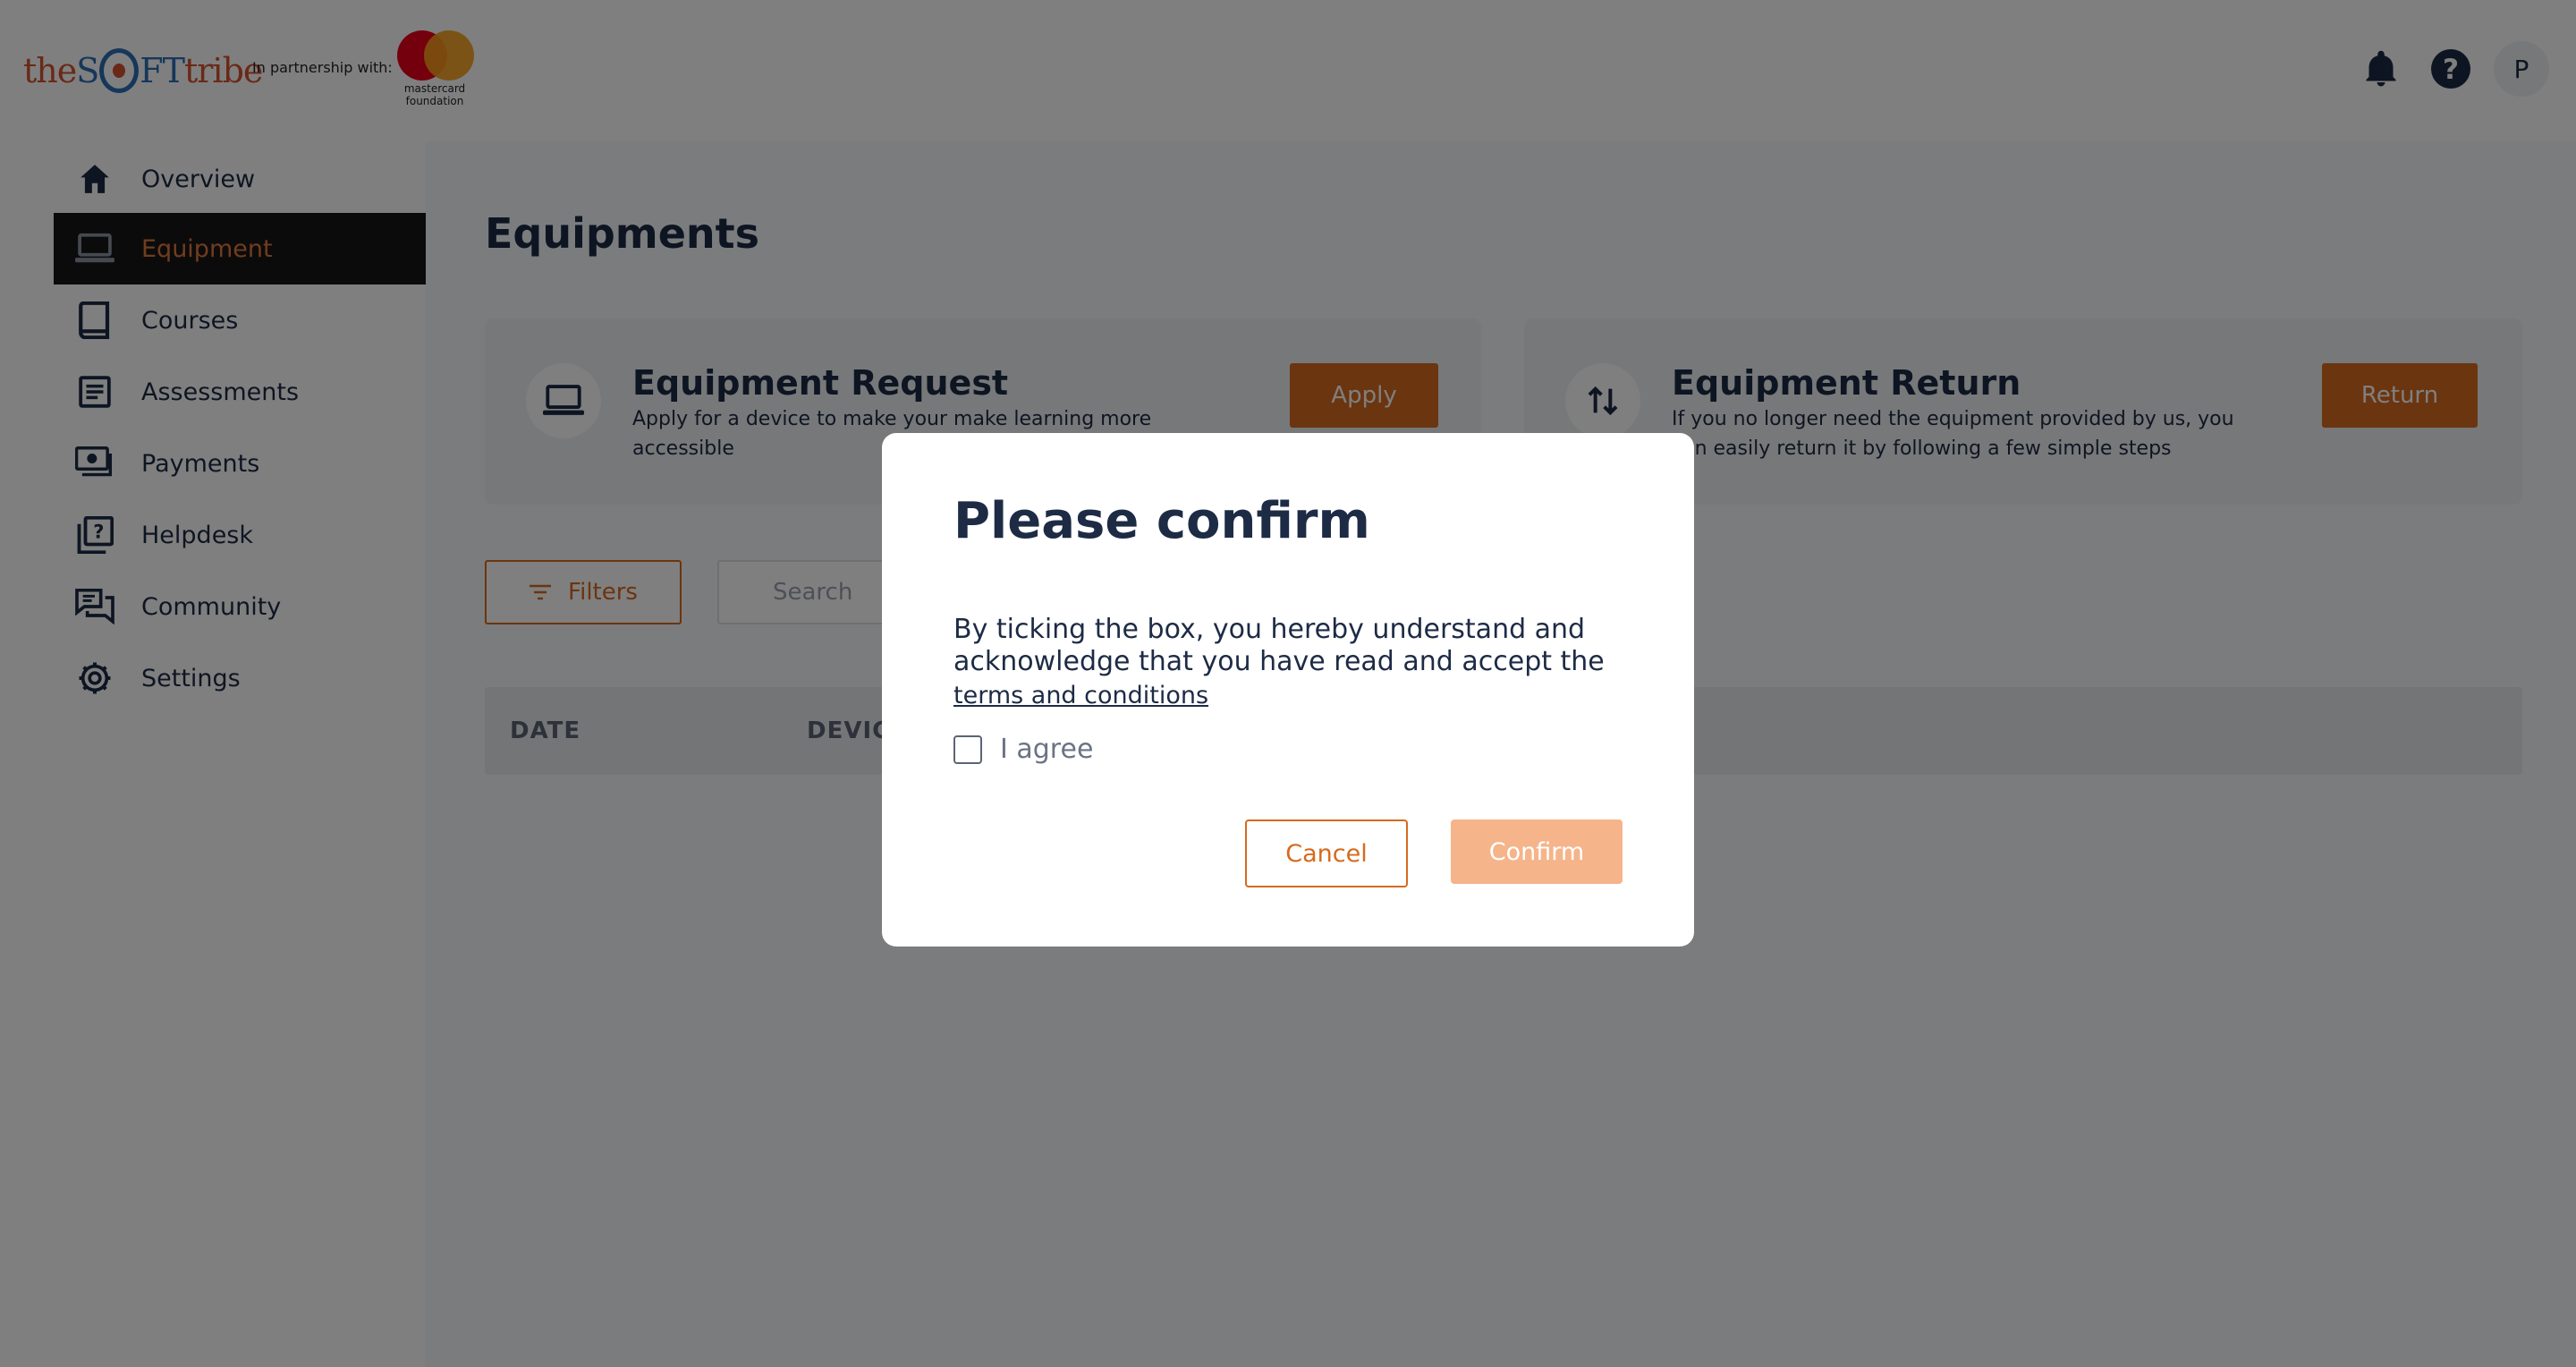 Image resolution: width=2576 pixels, height=1367 pixels. I want to click on agree-checkbox, so click(967, 749).